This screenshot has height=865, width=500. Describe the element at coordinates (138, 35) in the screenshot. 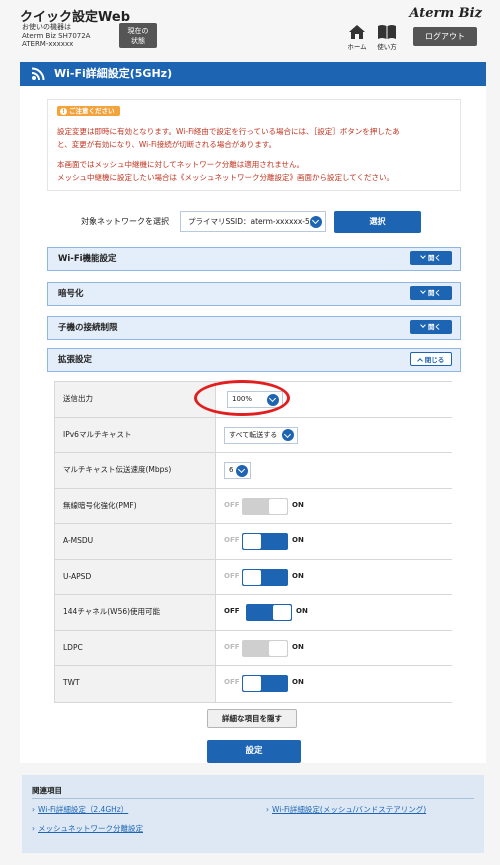

I see `current-status-button: 現在の 状態` at that location.